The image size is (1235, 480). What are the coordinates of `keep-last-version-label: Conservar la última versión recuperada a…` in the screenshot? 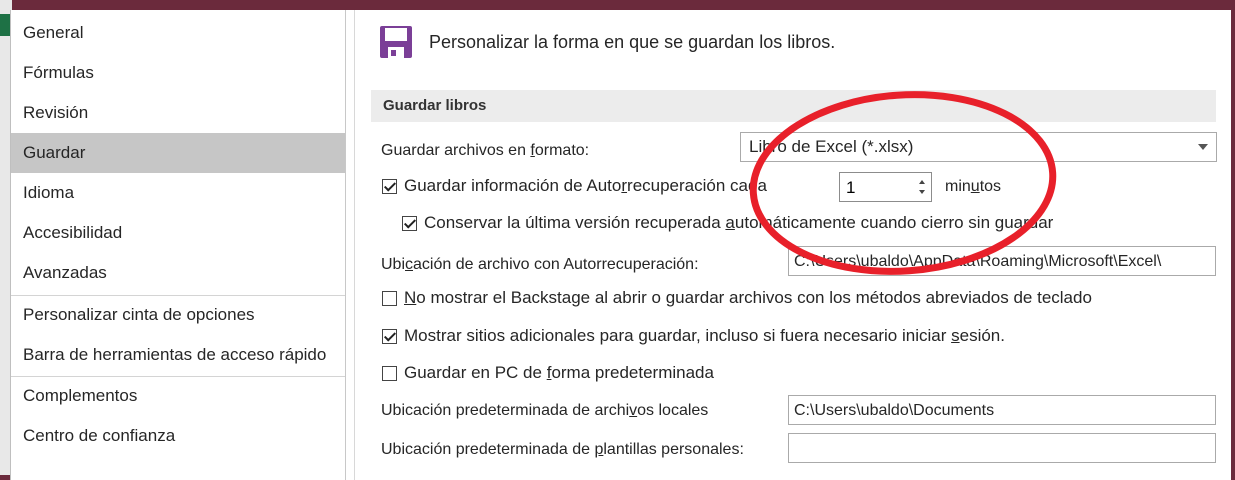 It's located at (739, 222).